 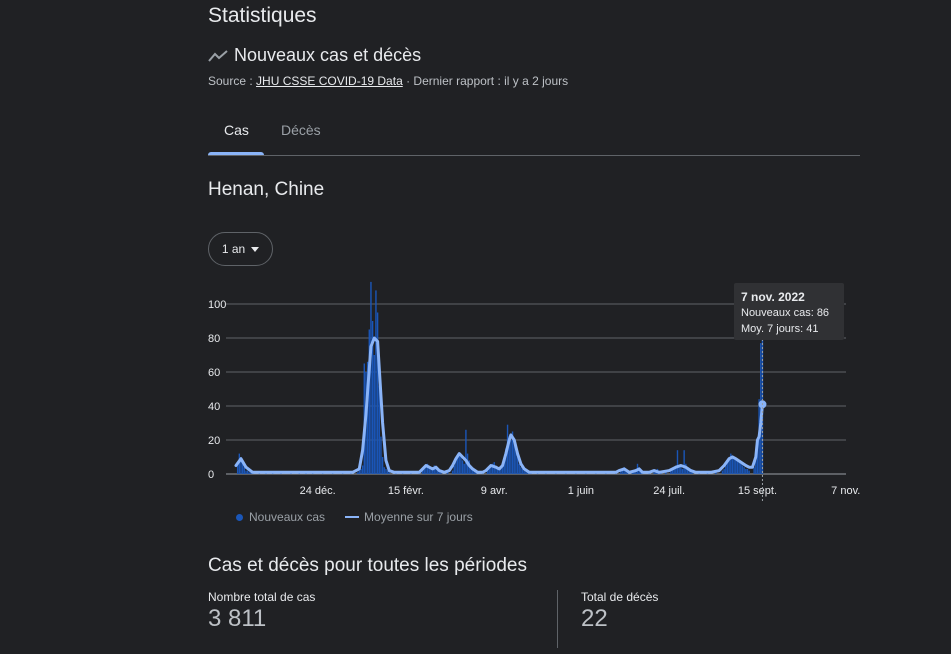 I want to click on chart-subtitle: Nouveaux cas et décès, so click(x=314, y=55).